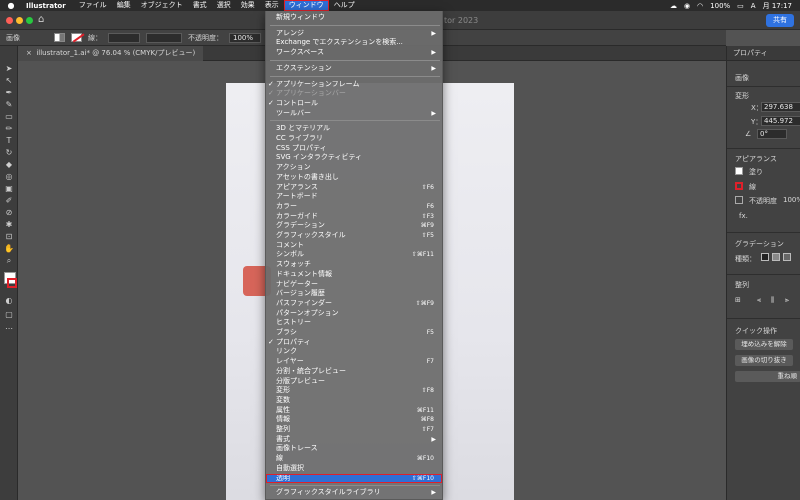  Describe the element at coordinates (354, 207) in the screenshot. I see `menu-item: カラー F6` at that location.